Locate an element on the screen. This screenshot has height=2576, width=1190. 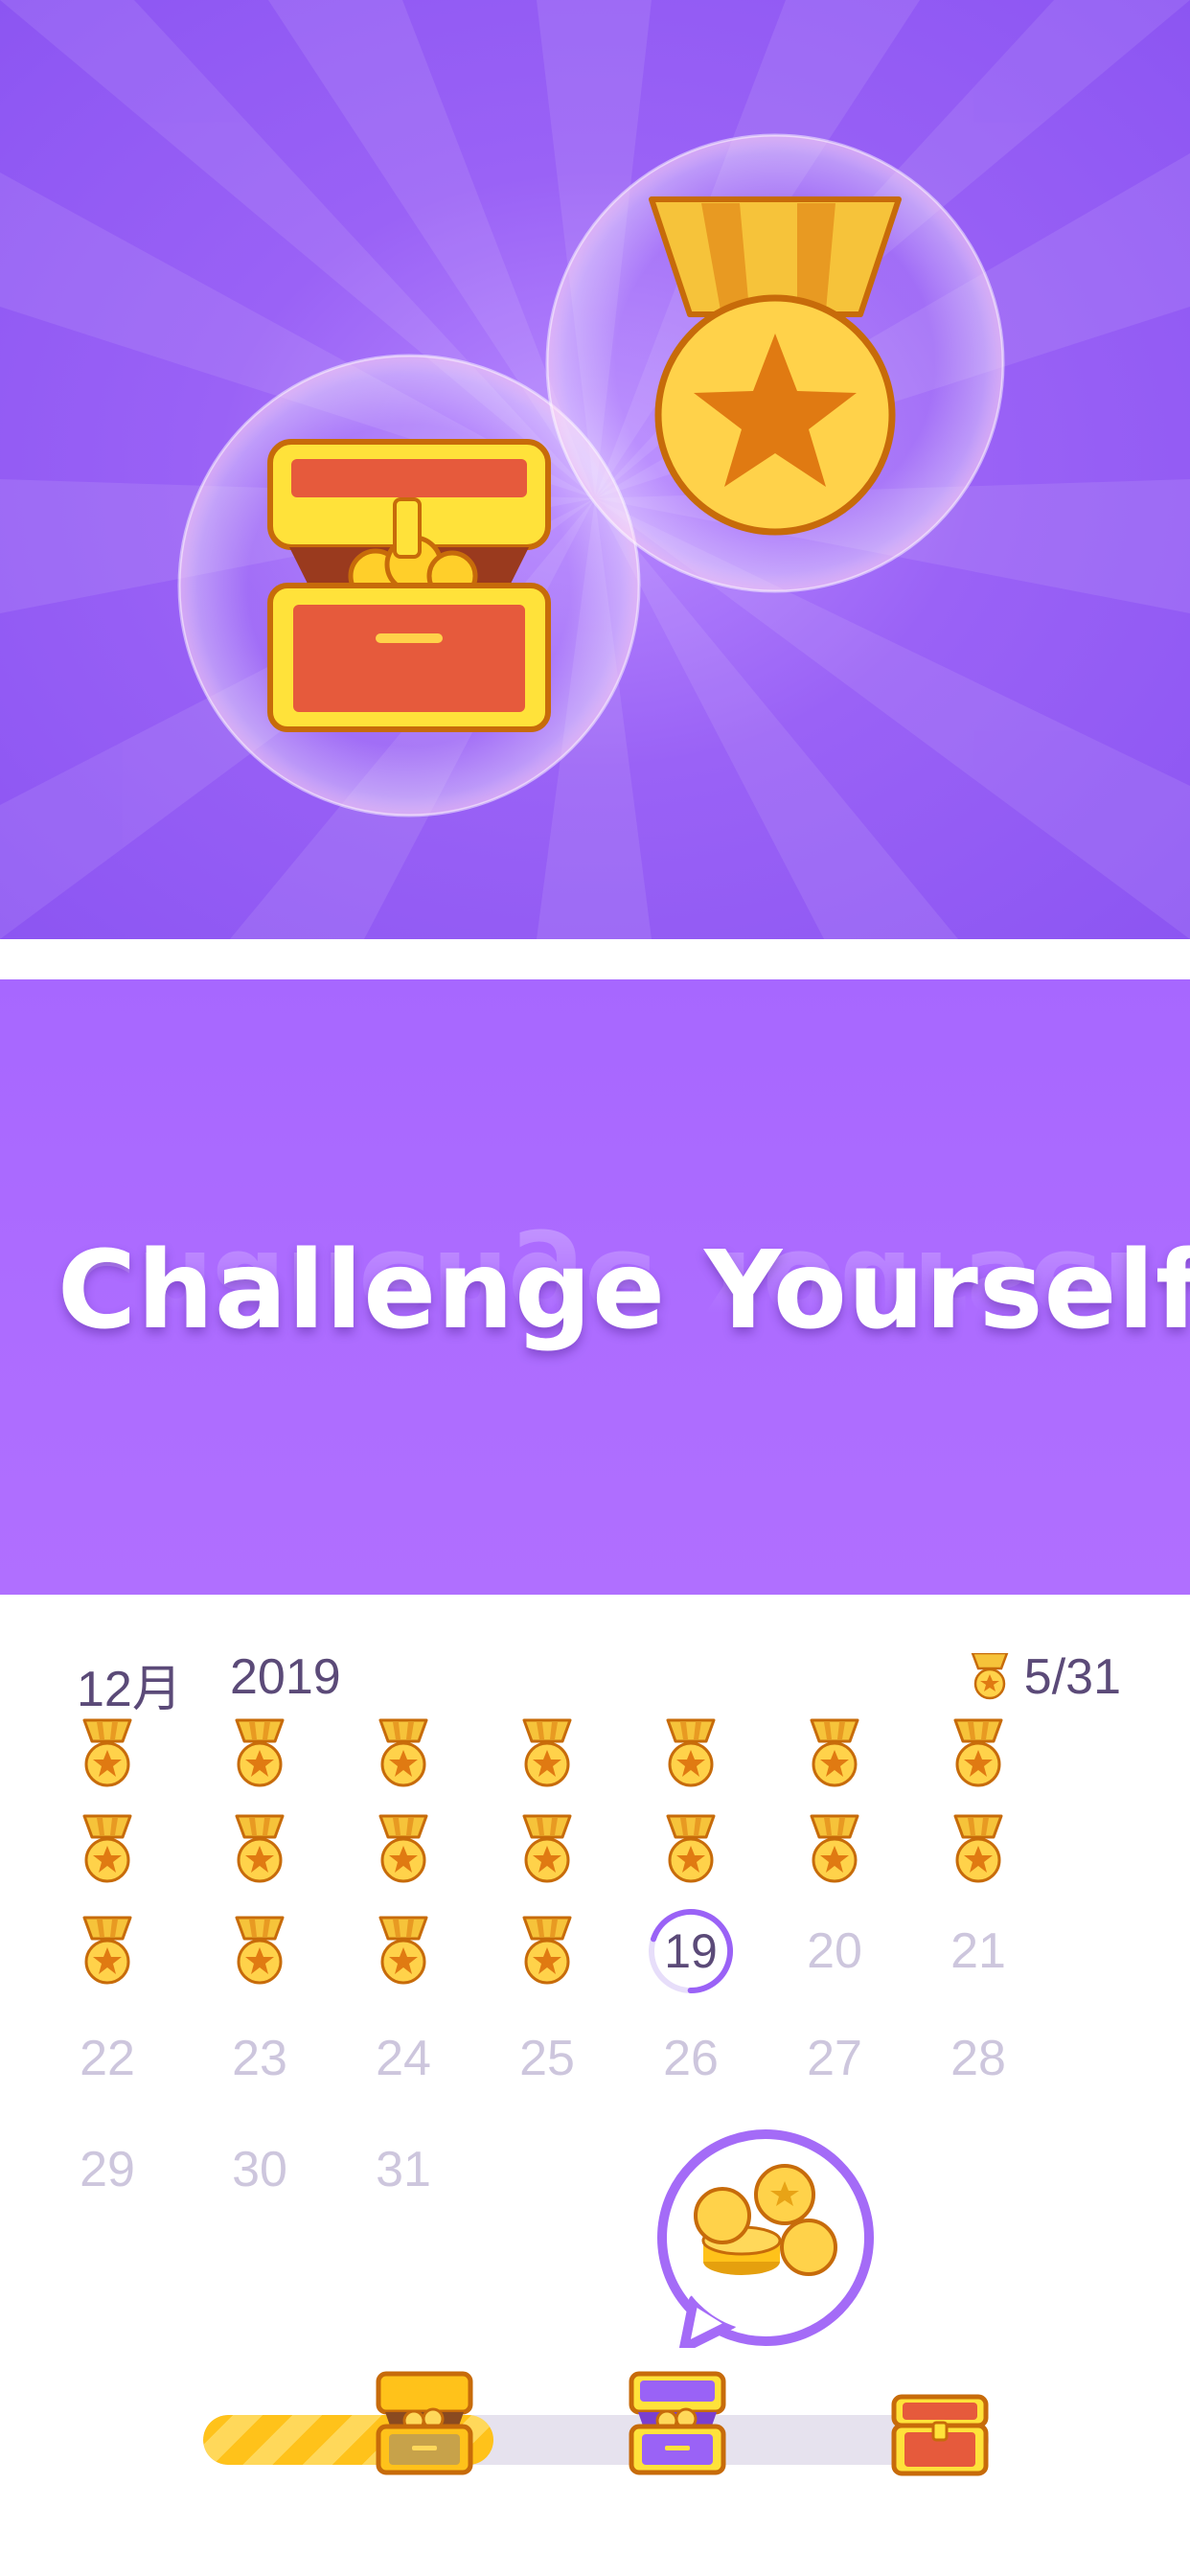
chest-closed-red-icon is located at coordinates (940, 2435).